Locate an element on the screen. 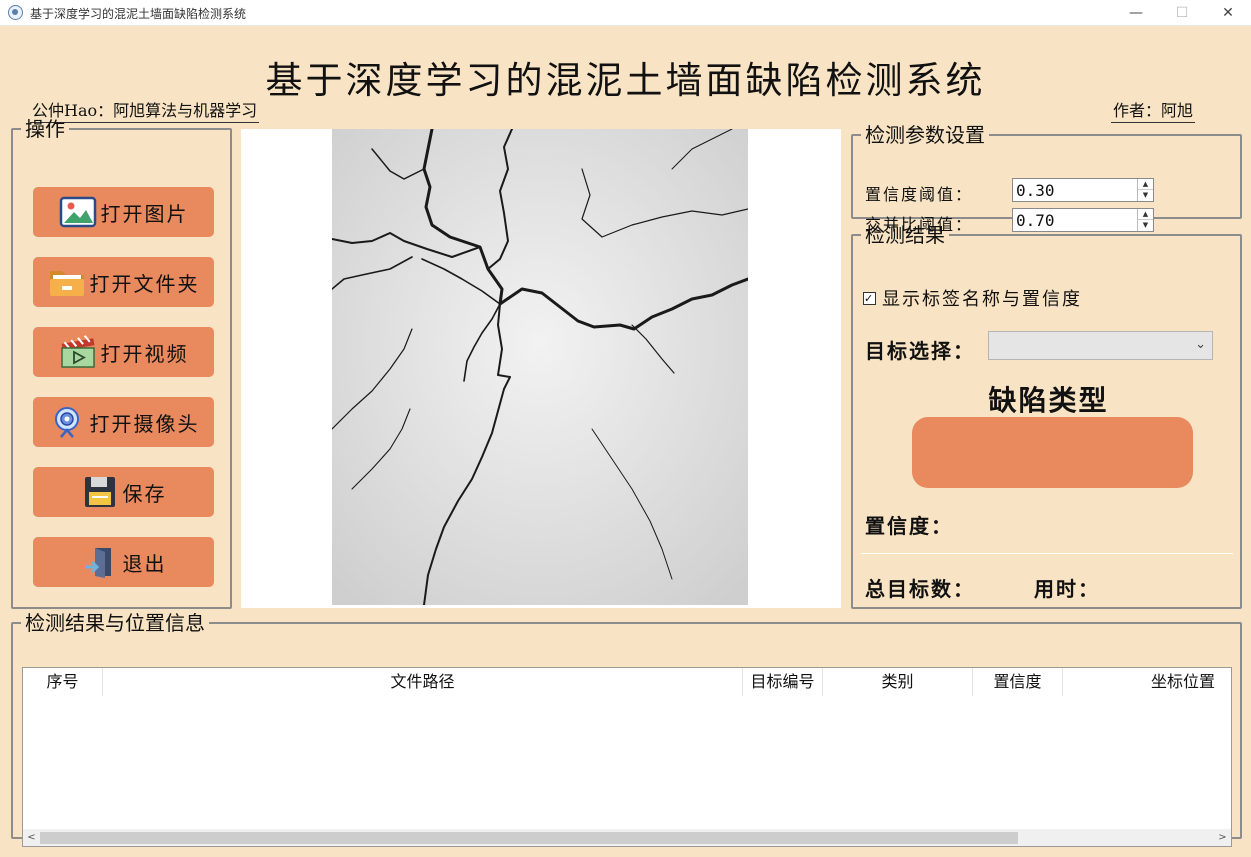 This screenshot has width=1251, height=857. open-image-label: 打开图片 is located at coordinates (144, 213).